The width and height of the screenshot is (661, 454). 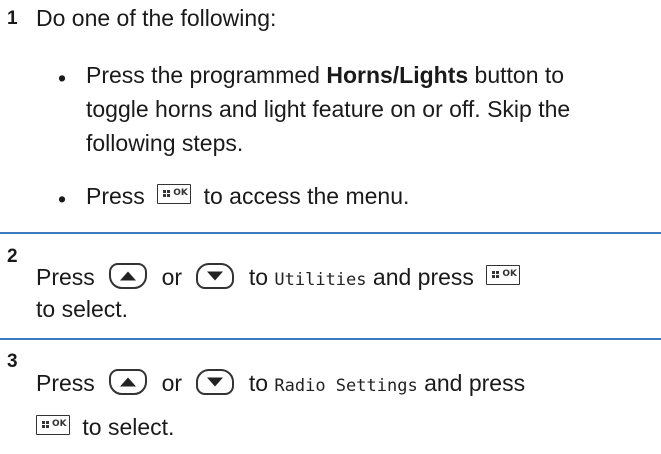 I want to click on step-text-line: OK to select., so click(x=105, y=427).